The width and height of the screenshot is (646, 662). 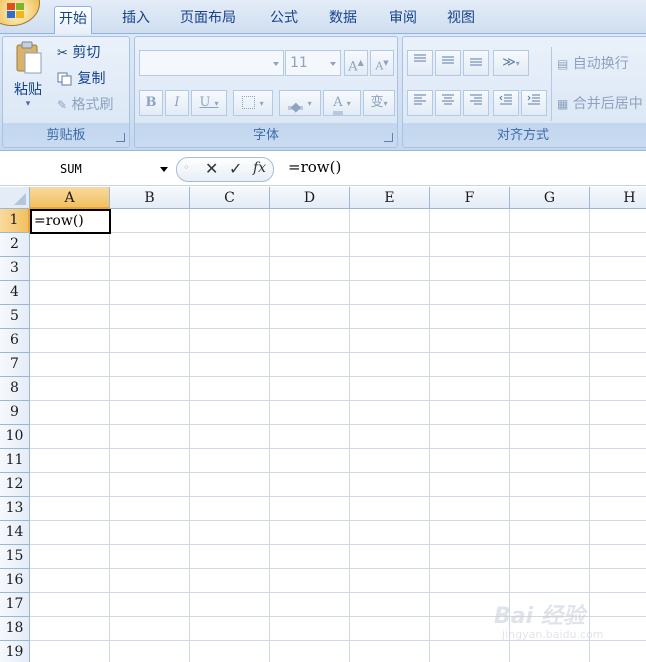 What do you see at coordinates (205, 102) in the screenshot?
I see `underline-icon: U` at bounding box center [205, 102].